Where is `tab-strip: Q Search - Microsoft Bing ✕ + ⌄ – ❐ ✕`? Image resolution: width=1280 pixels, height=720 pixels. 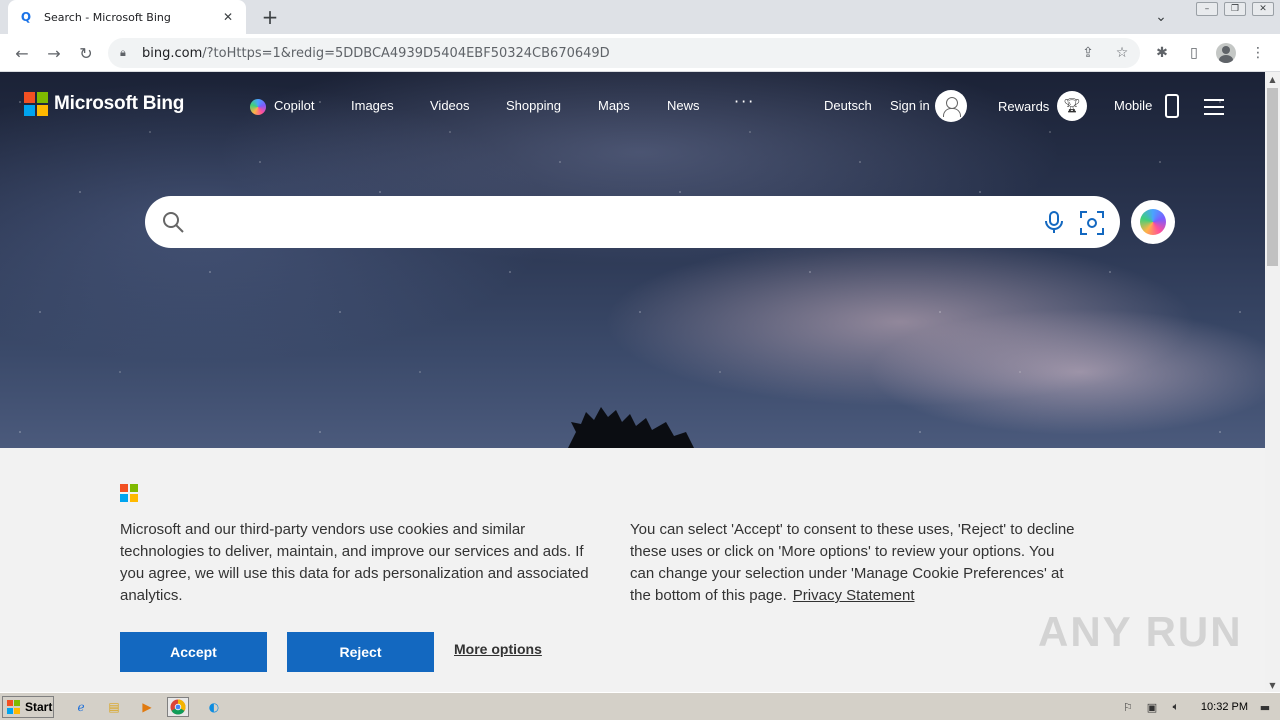
tab-strip: Q Search - Microsoft Bing ✕ + ⌄ – ❐ ✕ is located at coordinates (640, 17).